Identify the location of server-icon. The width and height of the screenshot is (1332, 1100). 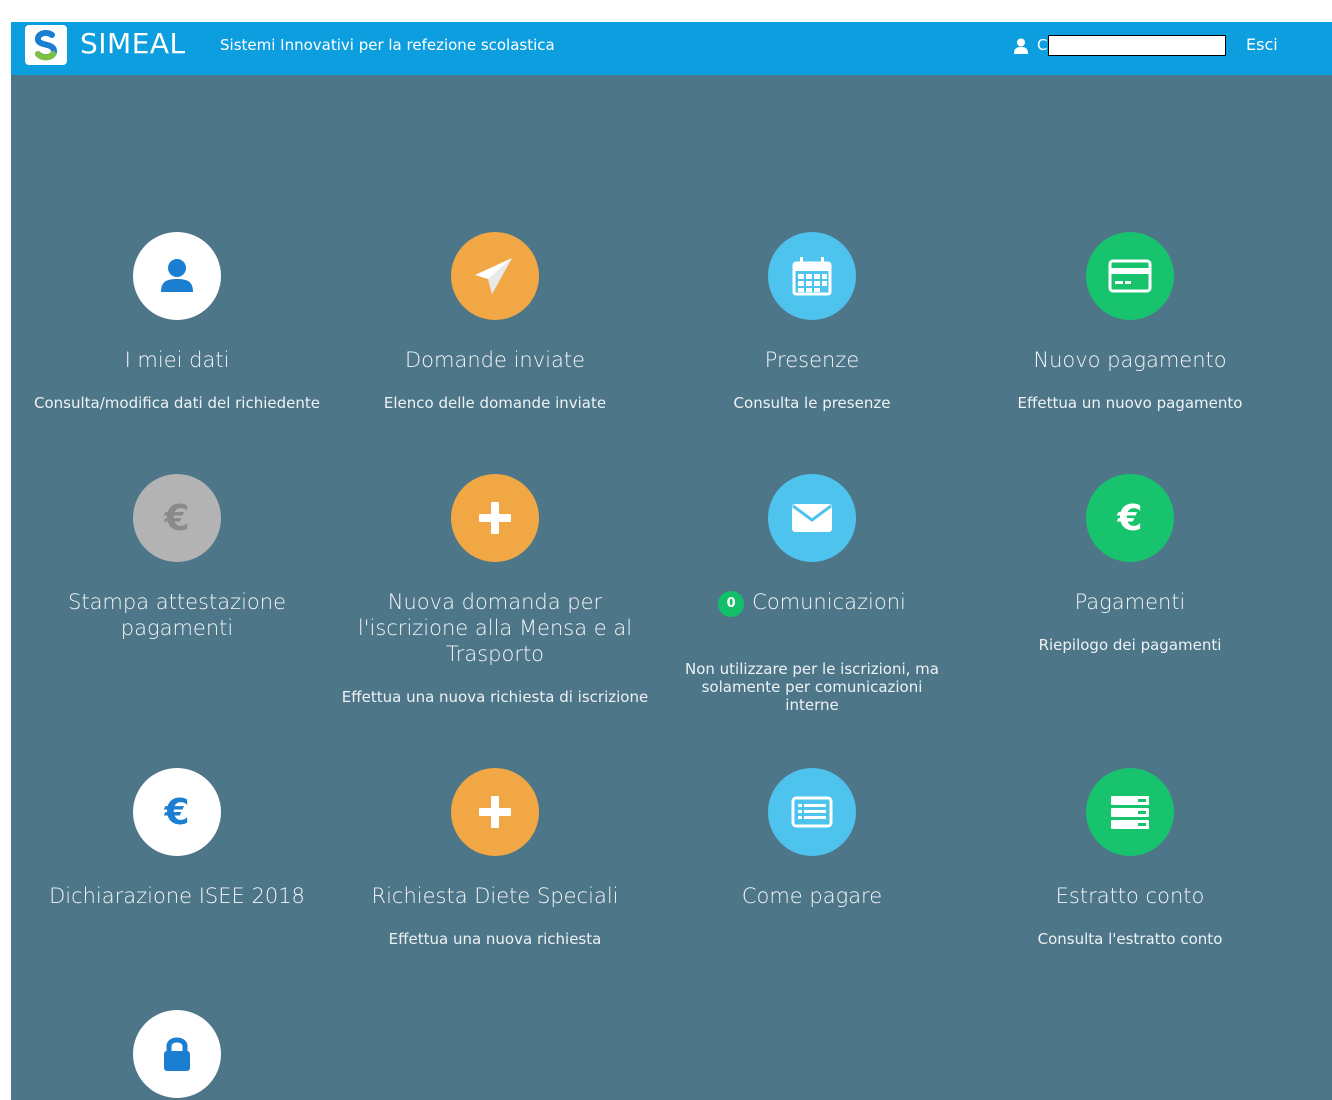
(1130, 812).